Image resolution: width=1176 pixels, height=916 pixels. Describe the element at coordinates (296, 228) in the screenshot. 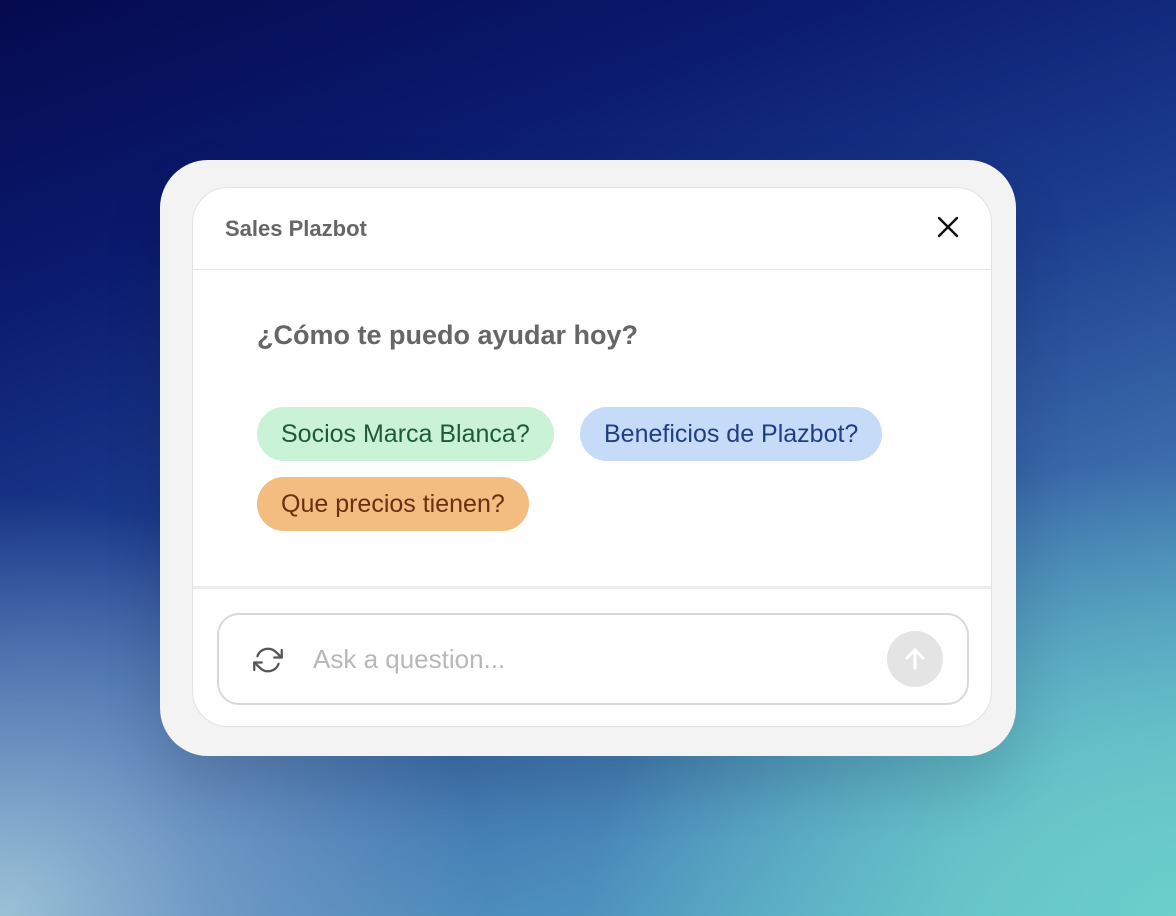

I see `chat-title: Sales Plazbot` at that location.